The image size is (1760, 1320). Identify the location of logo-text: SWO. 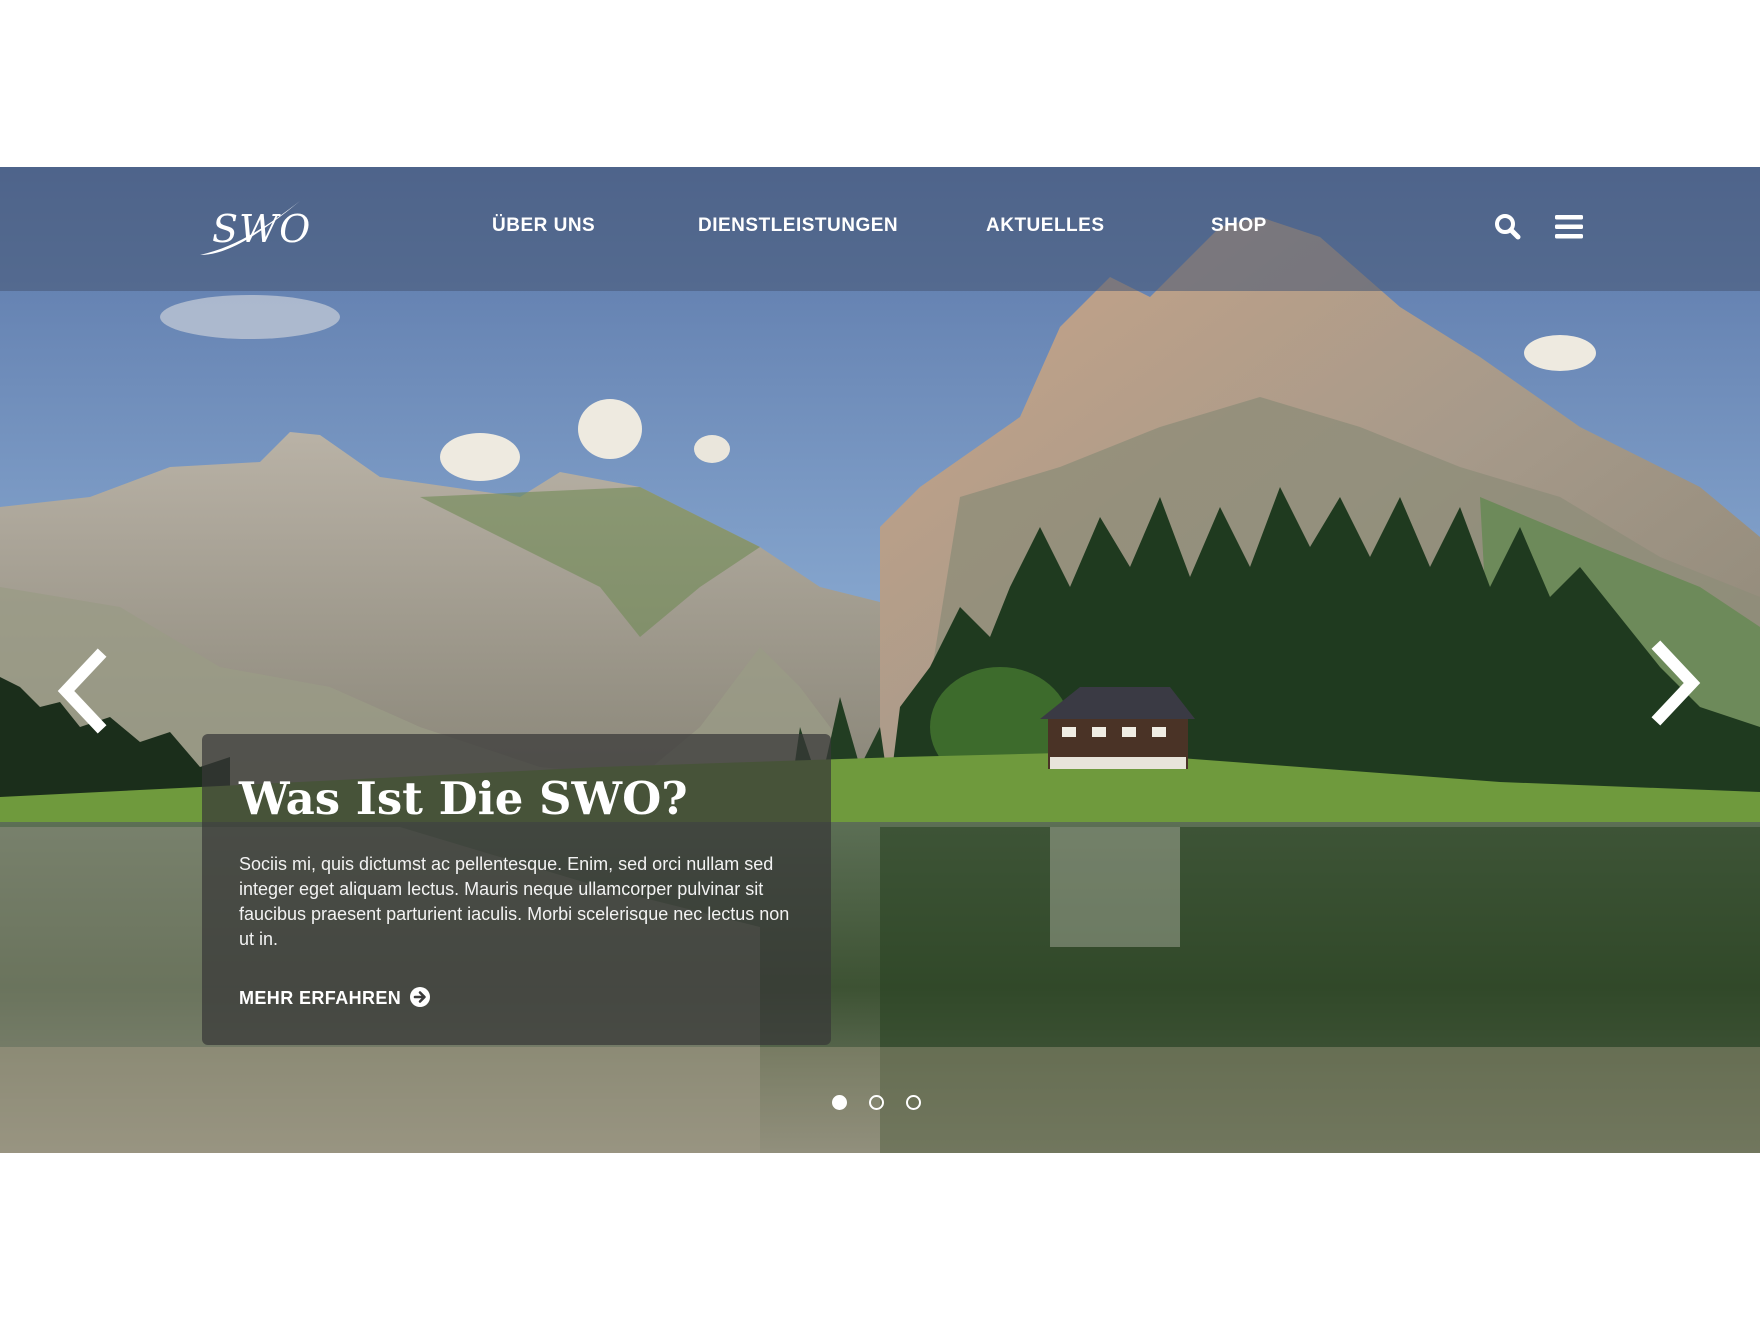
(262, 229).